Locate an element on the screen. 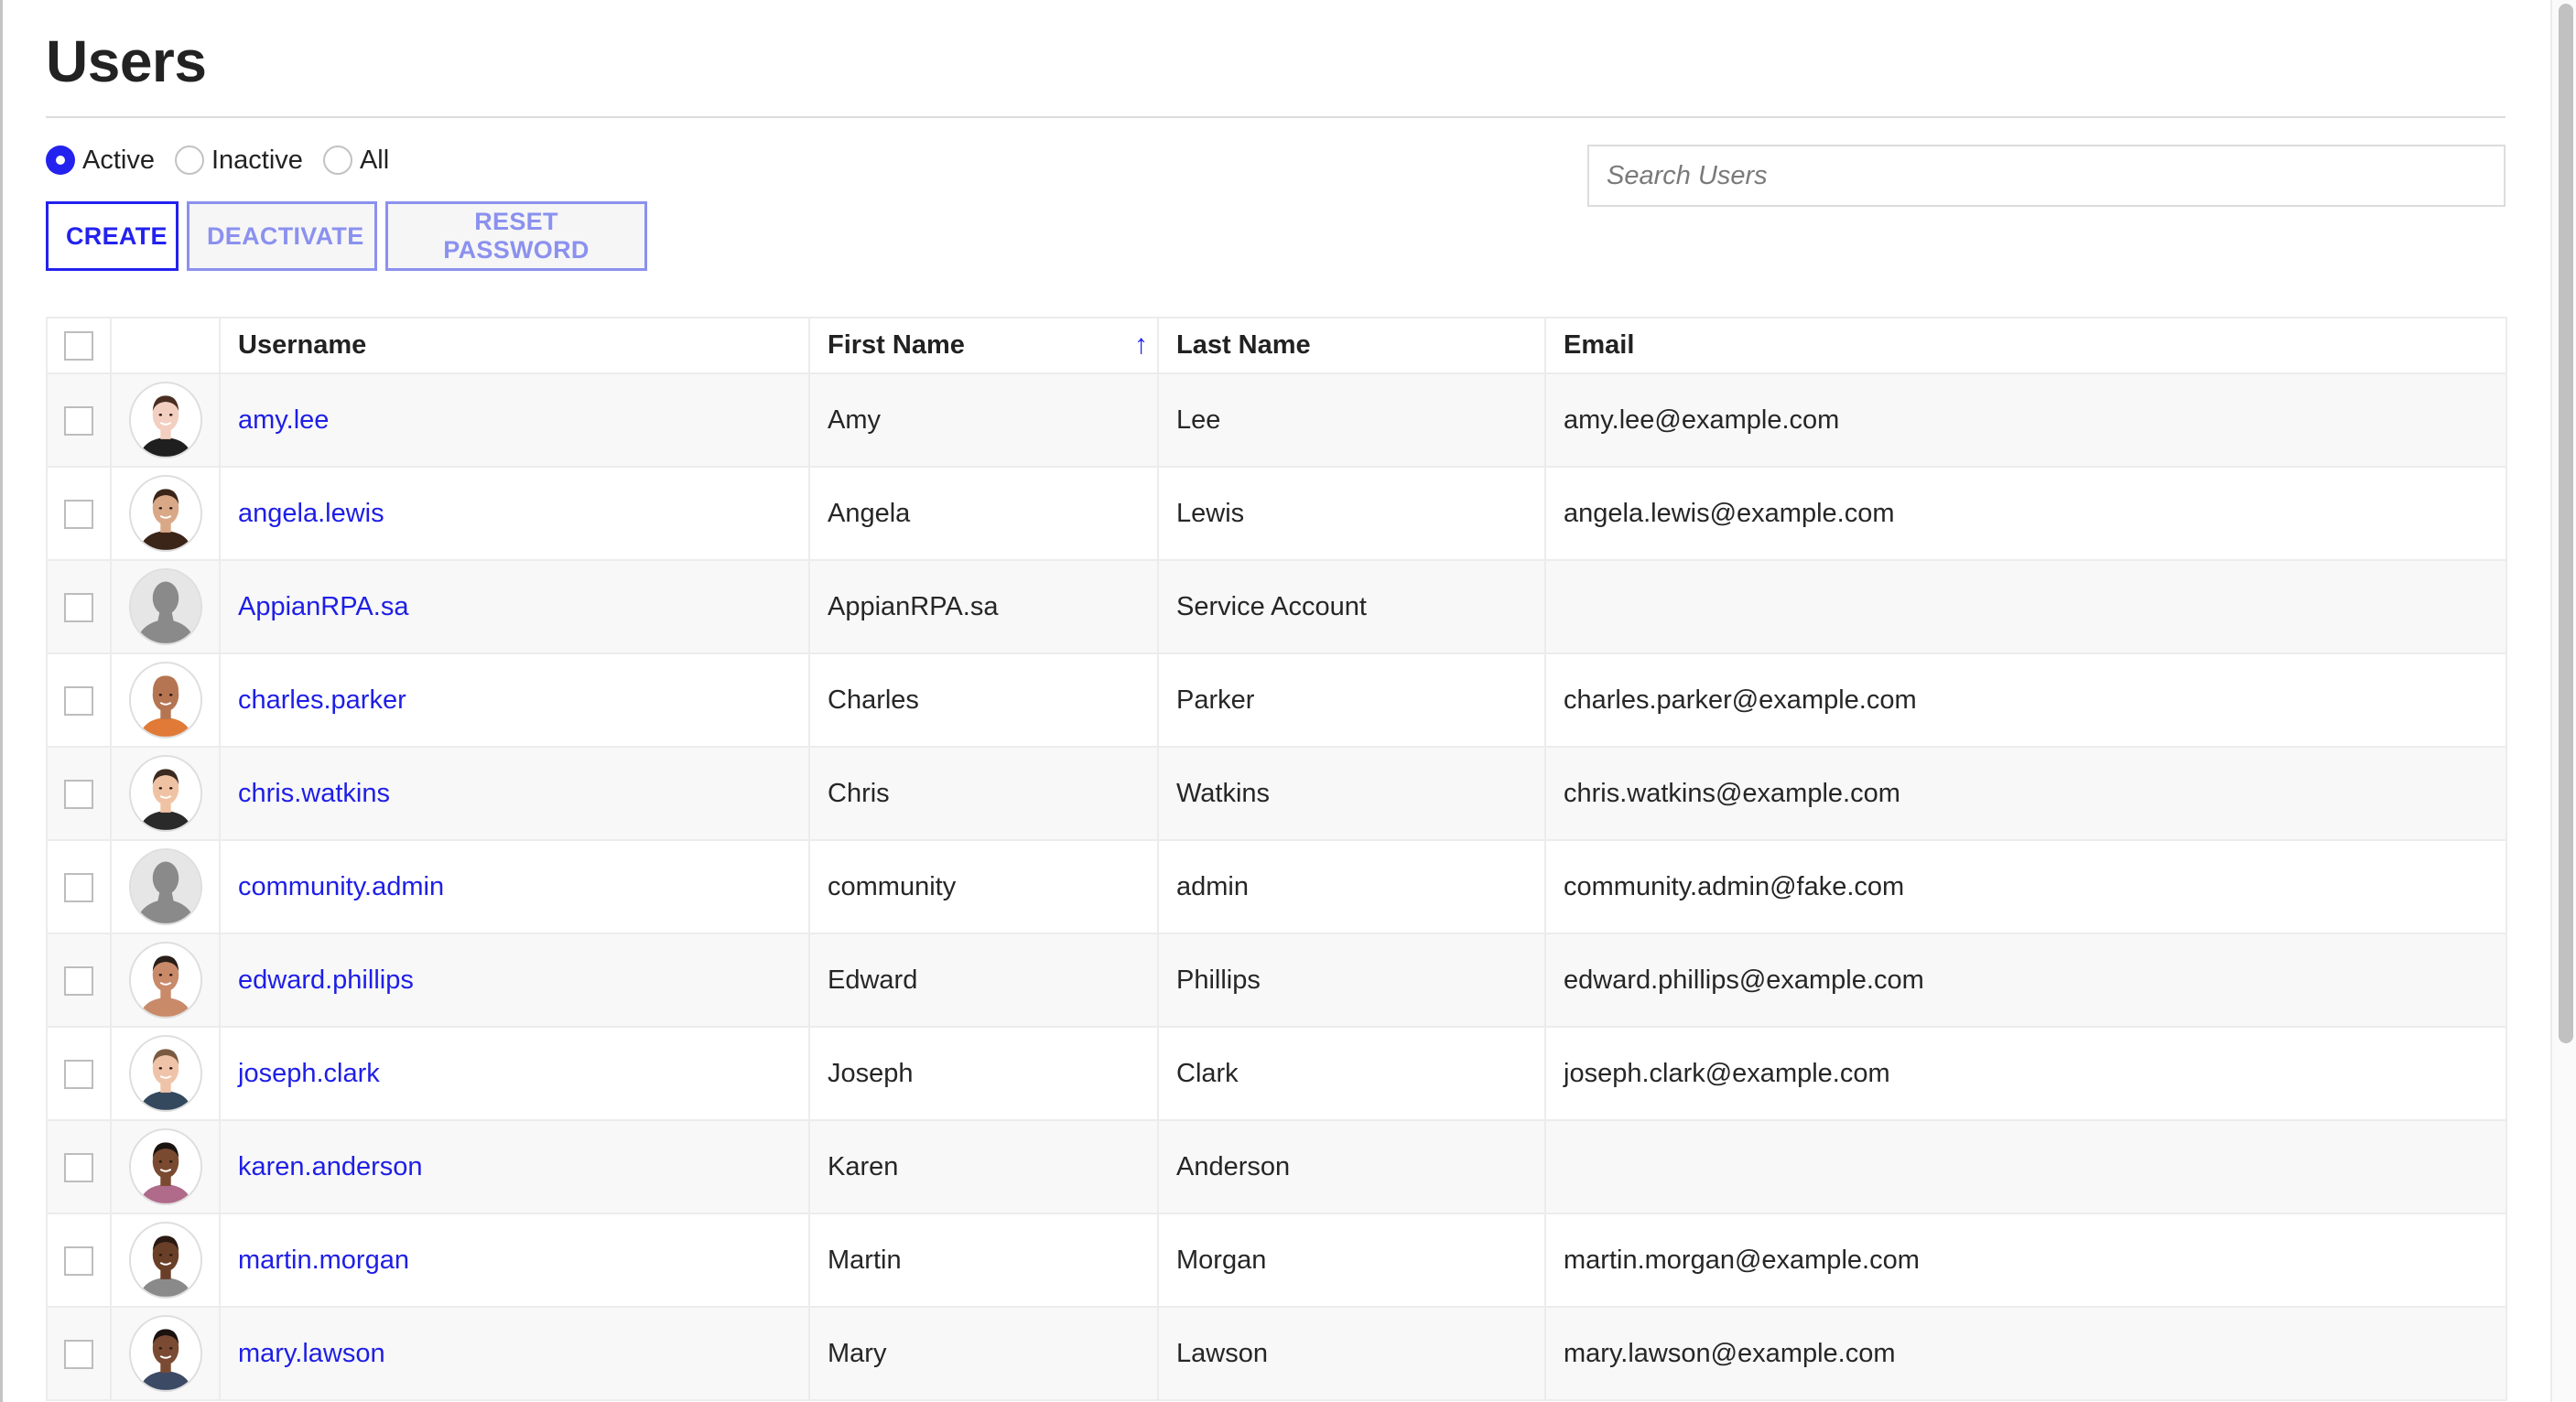 This screenshot has width=2576, height=1402. email-cell: edward.phillips@example.com is located at coordinates (2026, 980).